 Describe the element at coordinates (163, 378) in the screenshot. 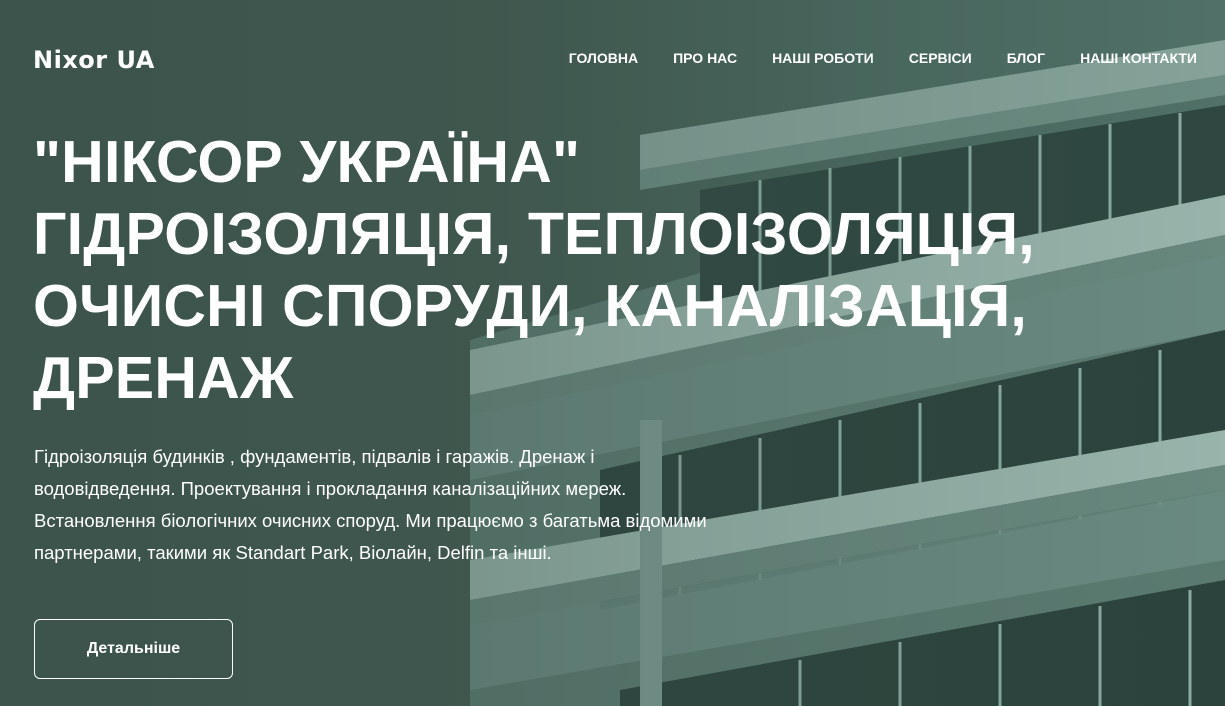

I see `headline-line: ДРЕНАЖ` at that location.